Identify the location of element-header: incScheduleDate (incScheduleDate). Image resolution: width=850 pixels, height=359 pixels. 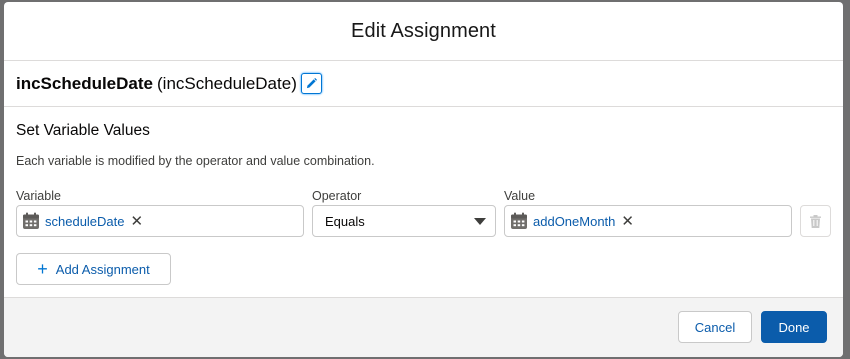
(423, 84).